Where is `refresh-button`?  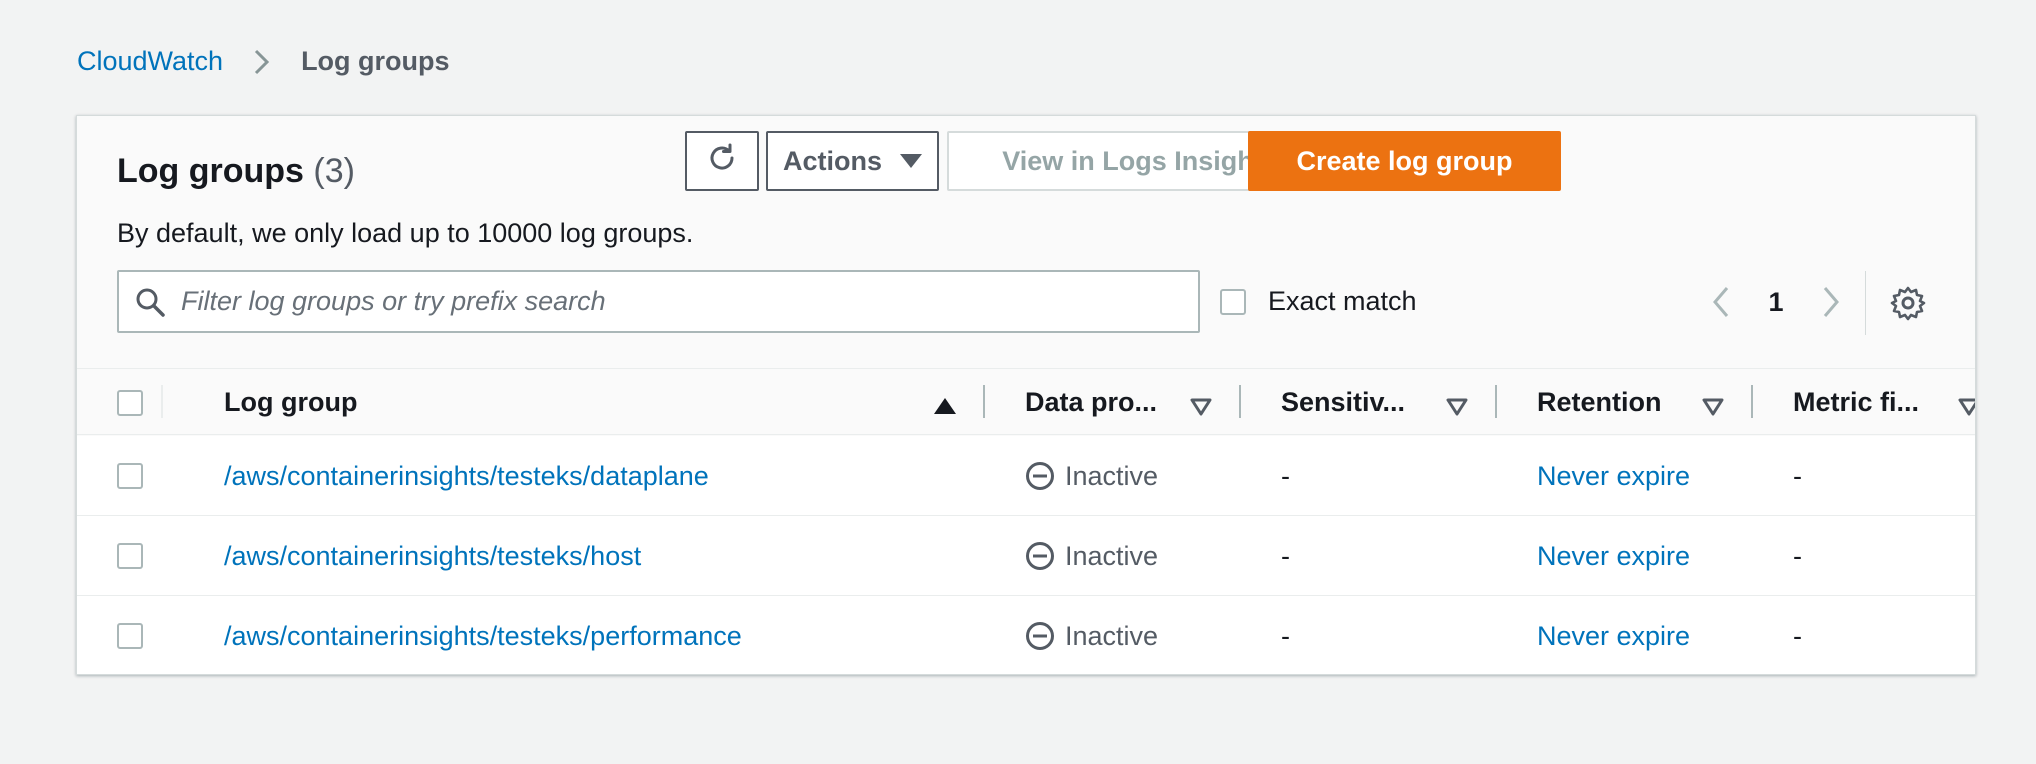
refresh-button is located at coordinates (722, 161).